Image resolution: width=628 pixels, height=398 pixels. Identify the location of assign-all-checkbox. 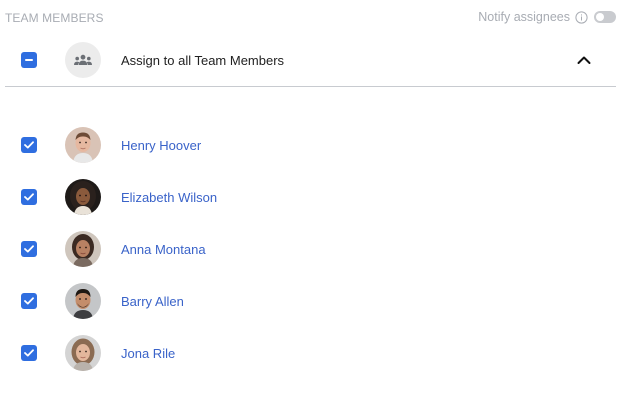
(29, 60).